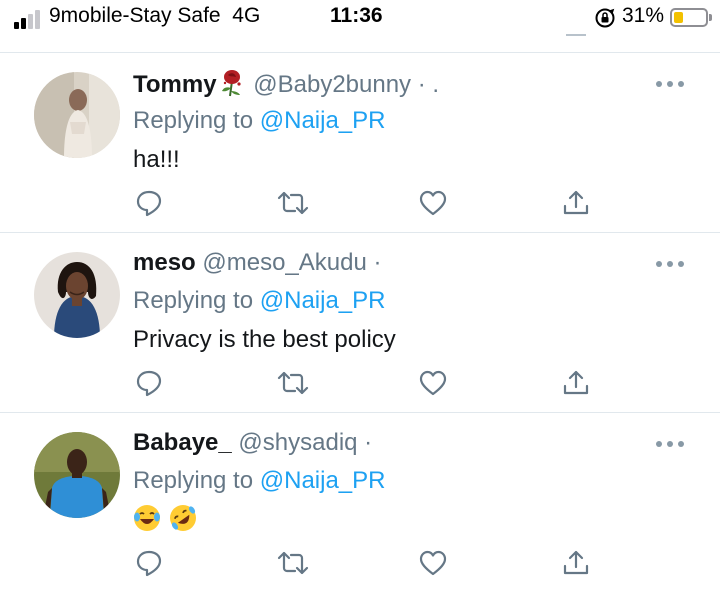  Describe the element at coordinates (356, 15) in the screenshot. I see `status-time: 11:36` at that location.